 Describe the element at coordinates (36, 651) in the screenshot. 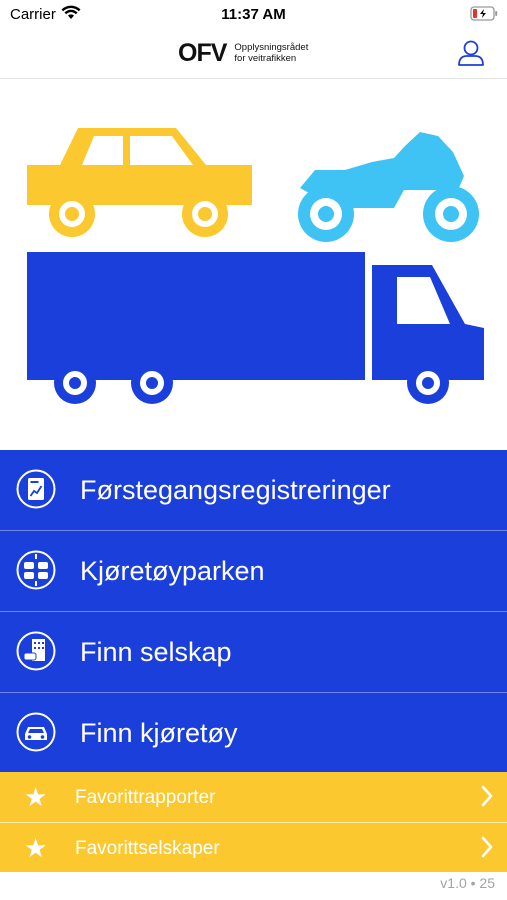

I see `building-icon` at that location.